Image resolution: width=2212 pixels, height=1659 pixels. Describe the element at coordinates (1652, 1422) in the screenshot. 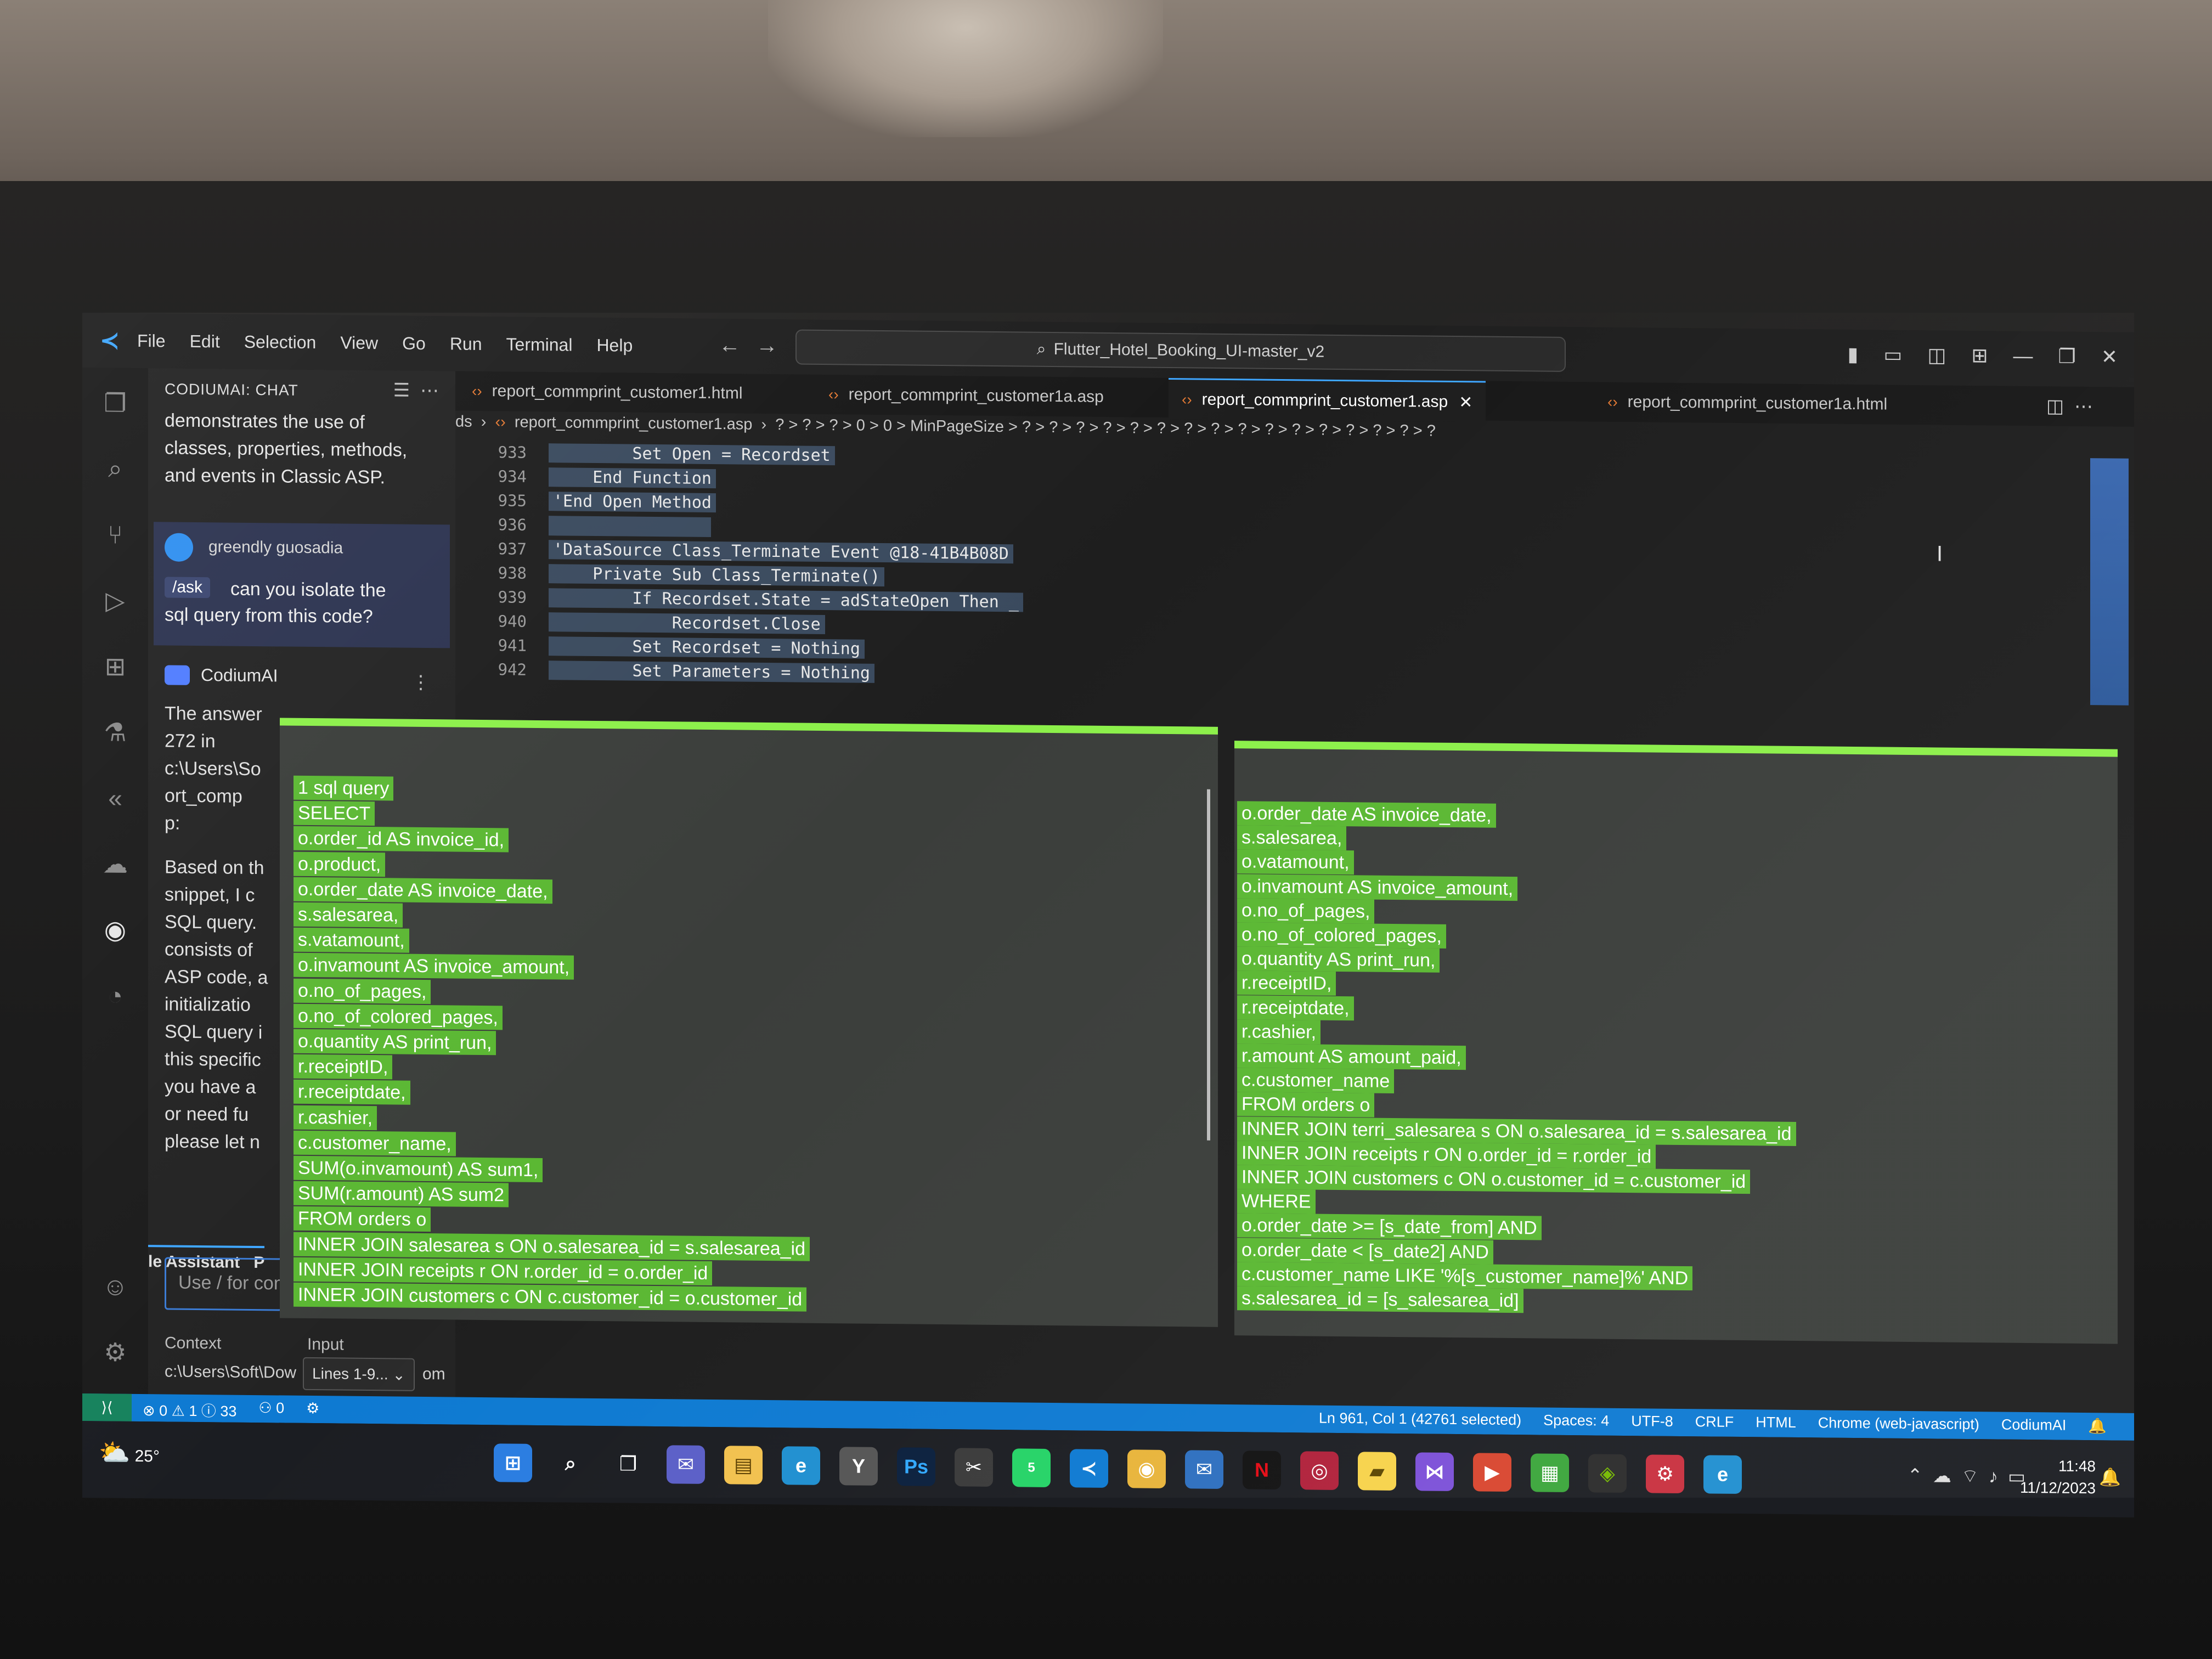

I see `encoding: UTF-8` at that location.